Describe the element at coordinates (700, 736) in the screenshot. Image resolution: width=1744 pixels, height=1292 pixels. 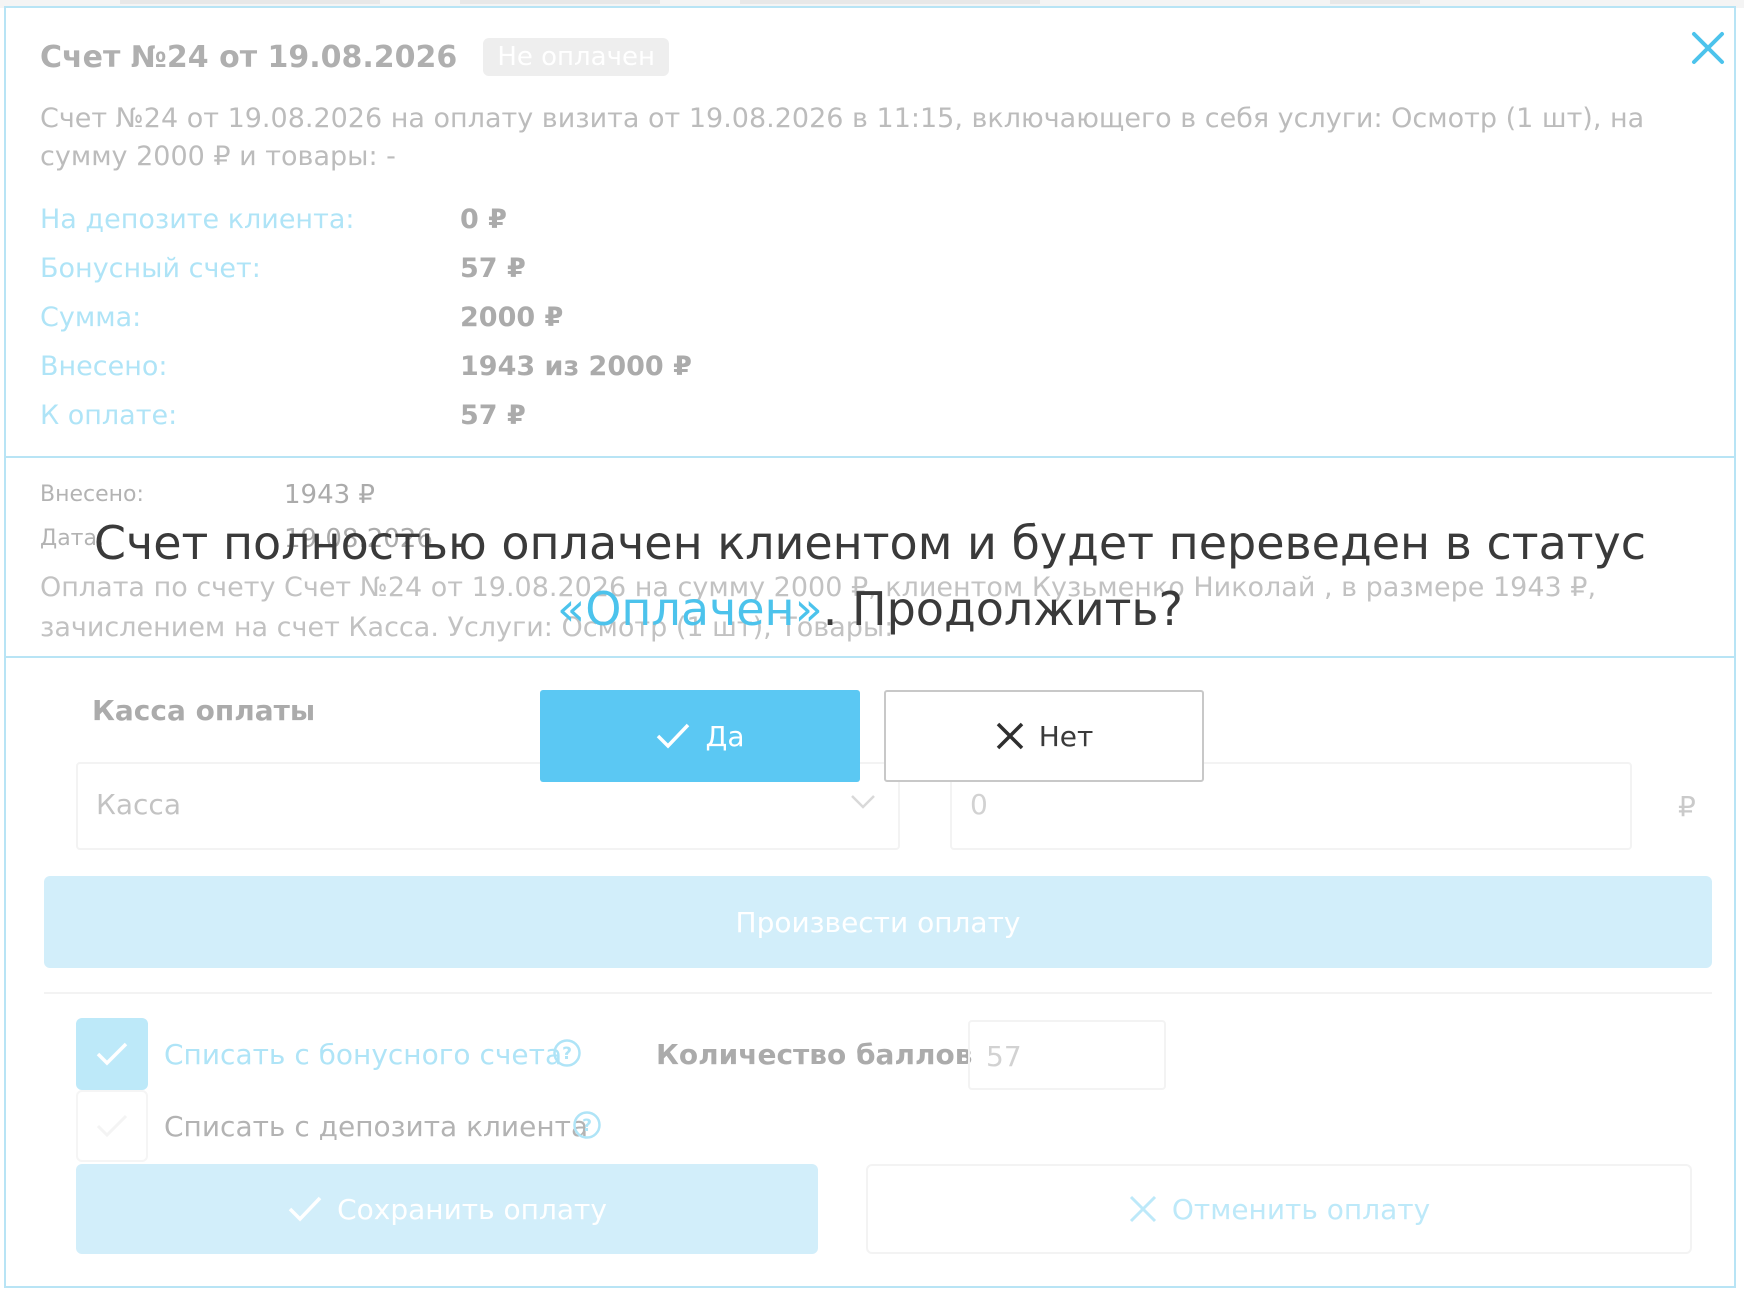
I see `confirm-yes-button: Да` at that location.